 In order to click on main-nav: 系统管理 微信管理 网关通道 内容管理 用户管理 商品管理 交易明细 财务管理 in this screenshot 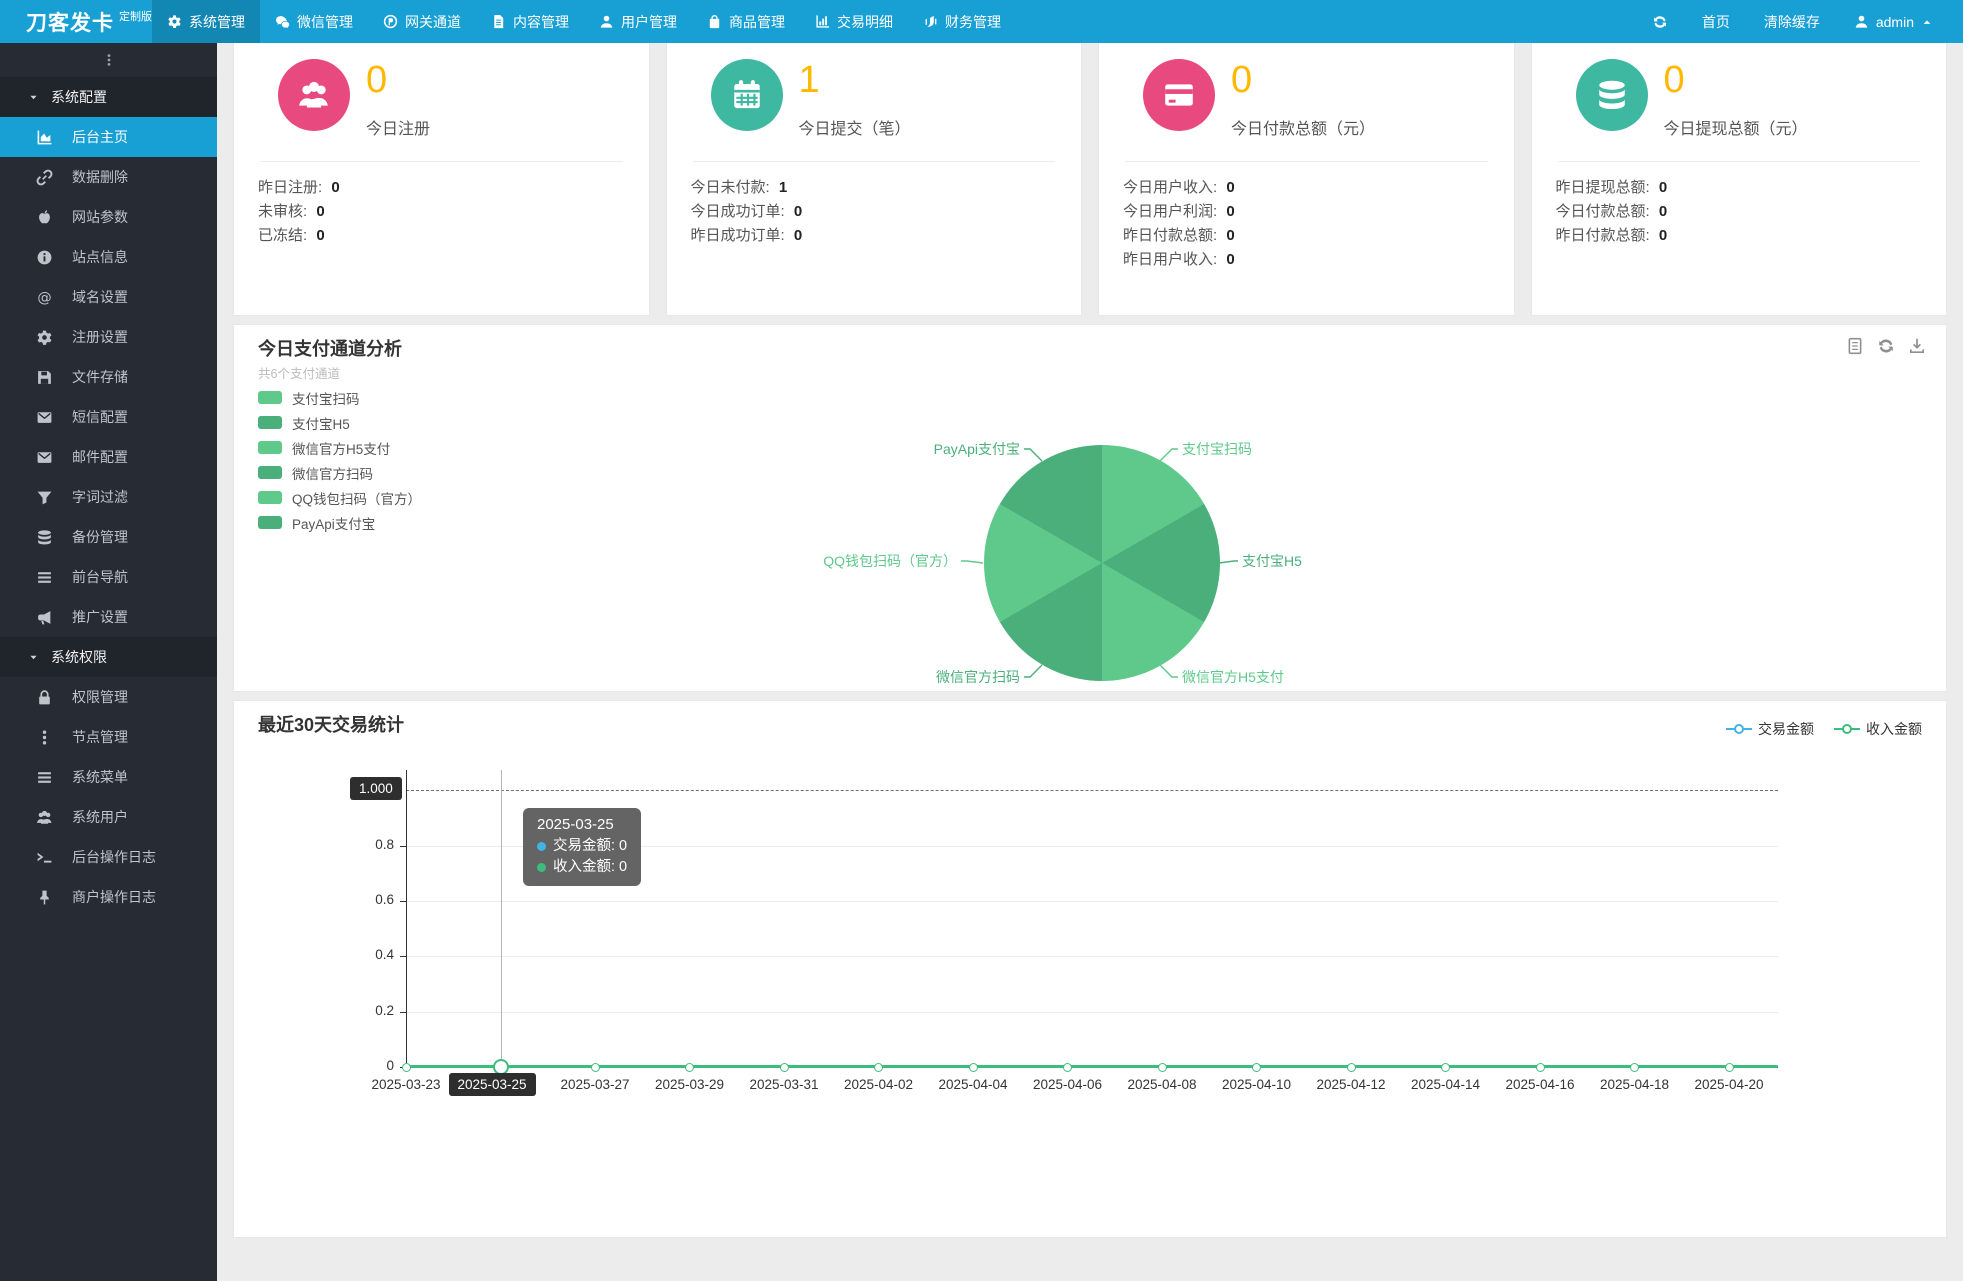, I will do `click(584, 21)`.